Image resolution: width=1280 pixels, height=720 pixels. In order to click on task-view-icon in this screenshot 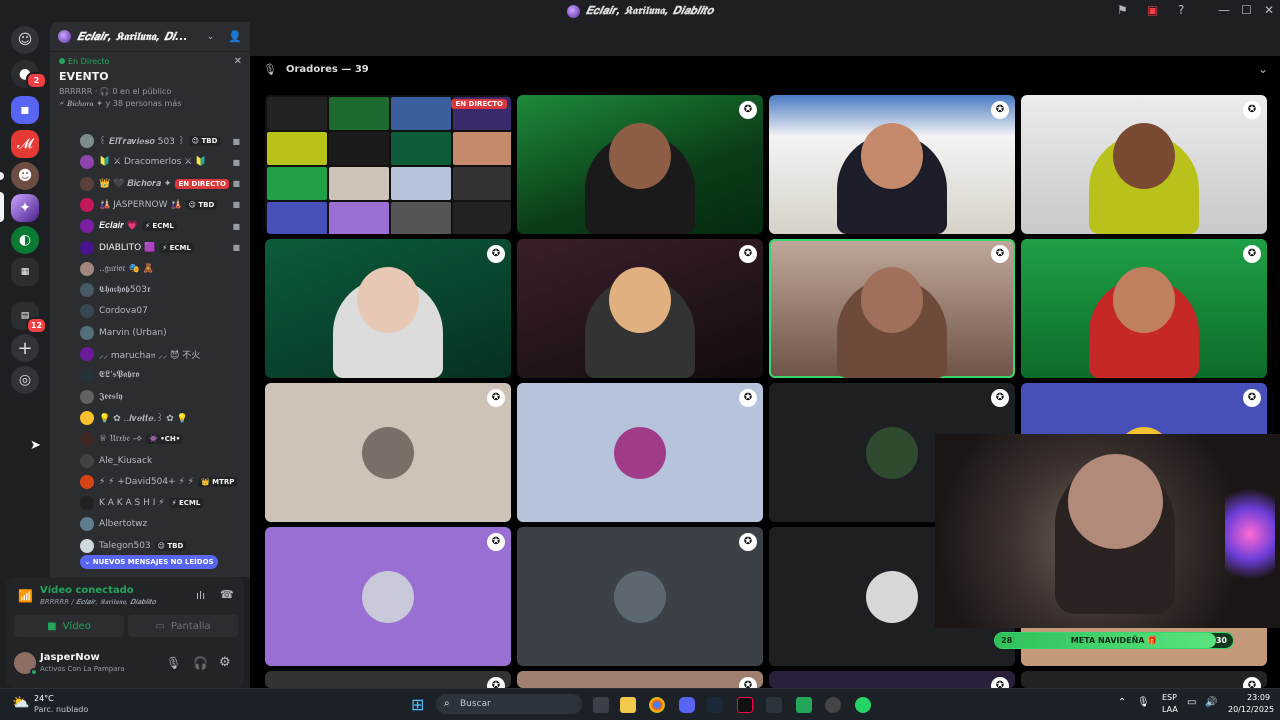, I will do `click(601, 705)`.